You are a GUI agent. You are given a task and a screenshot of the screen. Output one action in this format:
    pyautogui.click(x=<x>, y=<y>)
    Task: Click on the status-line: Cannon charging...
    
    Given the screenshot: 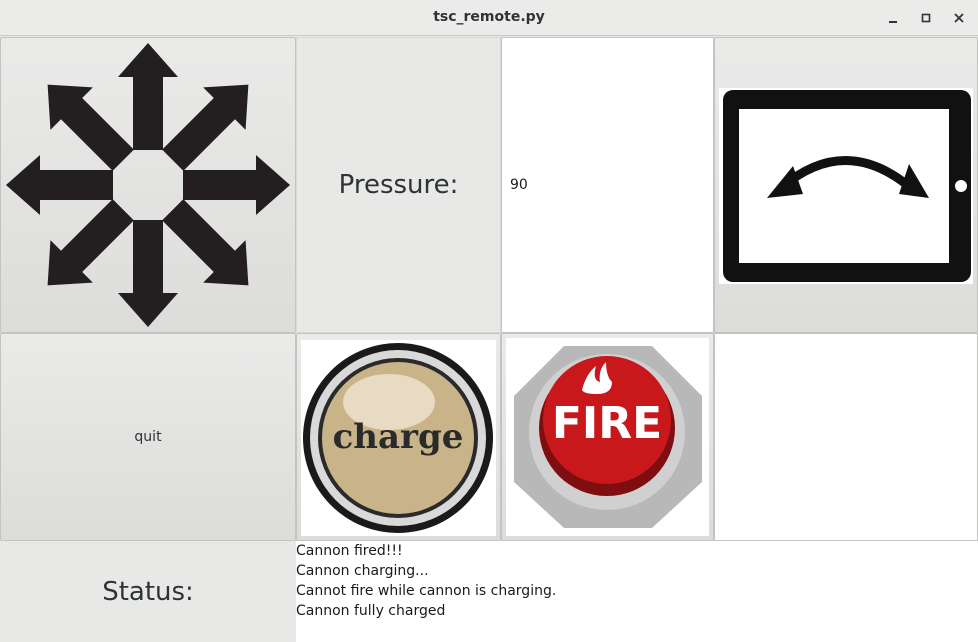 What is the action you would take?
    pyautogui.click(x=362, y=571)
    